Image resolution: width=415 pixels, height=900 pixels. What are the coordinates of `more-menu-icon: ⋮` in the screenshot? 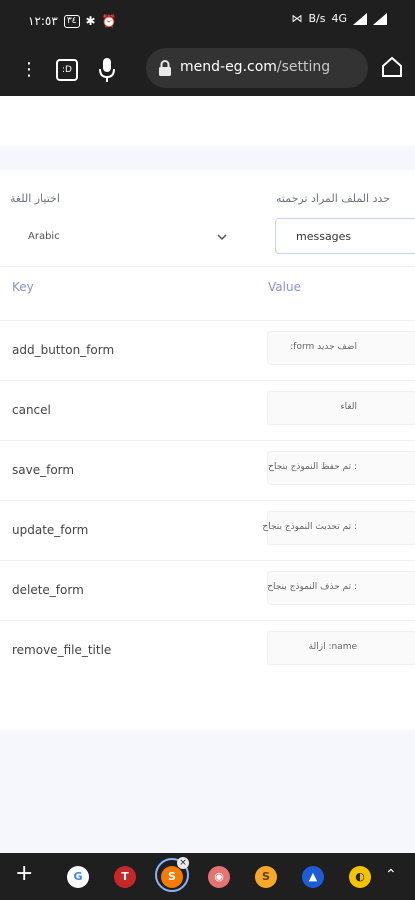 It's located at (29, 70).